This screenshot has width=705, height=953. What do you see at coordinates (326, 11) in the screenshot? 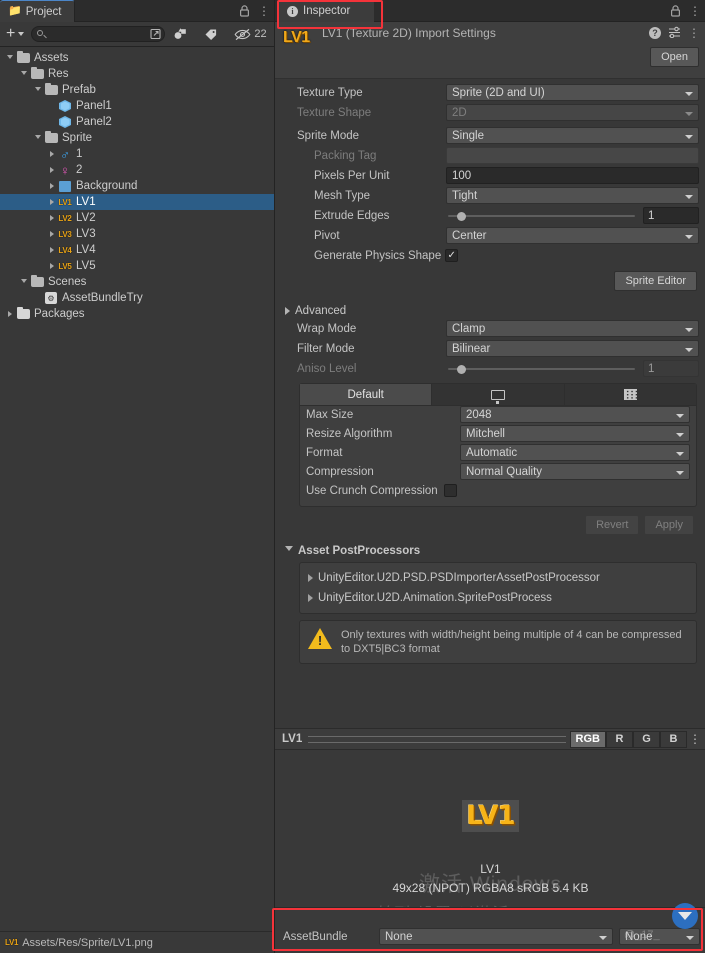
I see `tab-inspector: i Inspector` at bounding box center [326, 11].